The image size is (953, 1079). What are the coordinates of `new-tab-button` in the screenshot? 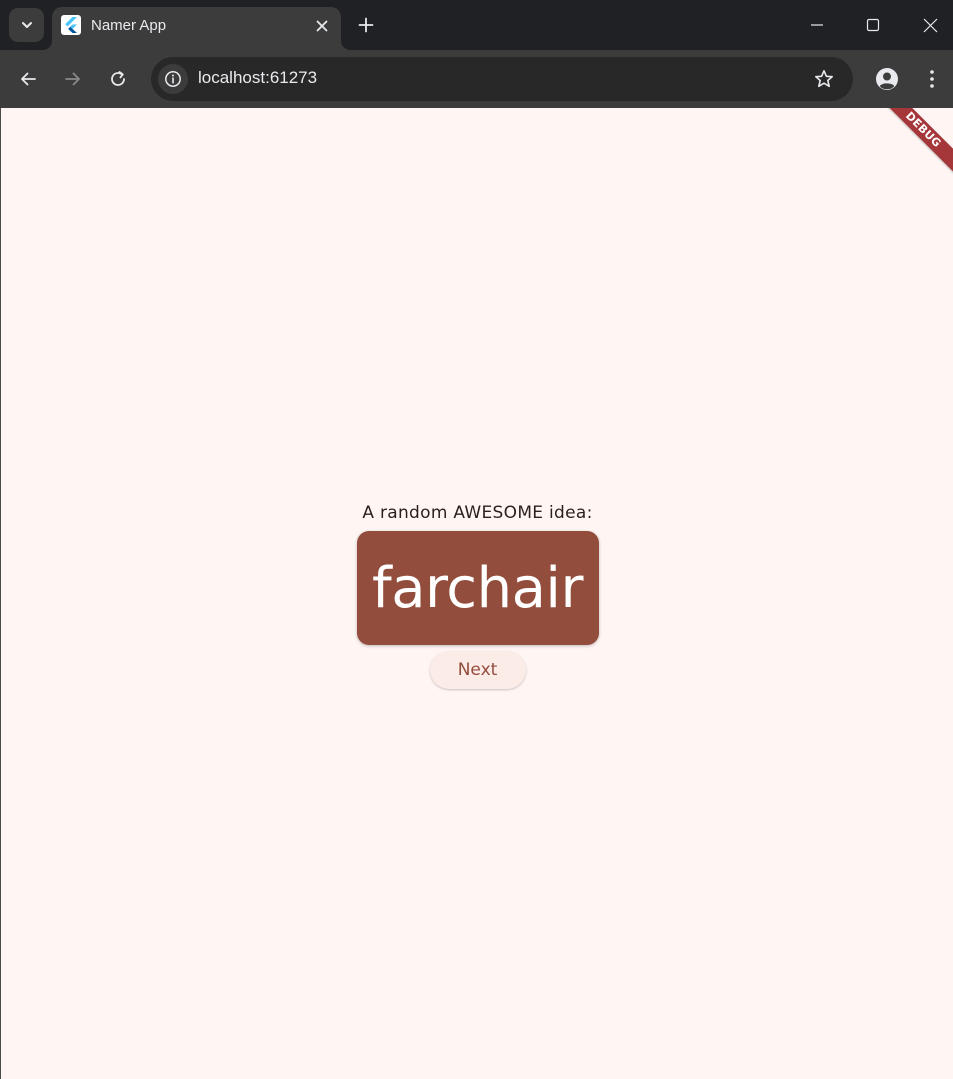 It's located at (366, 25).